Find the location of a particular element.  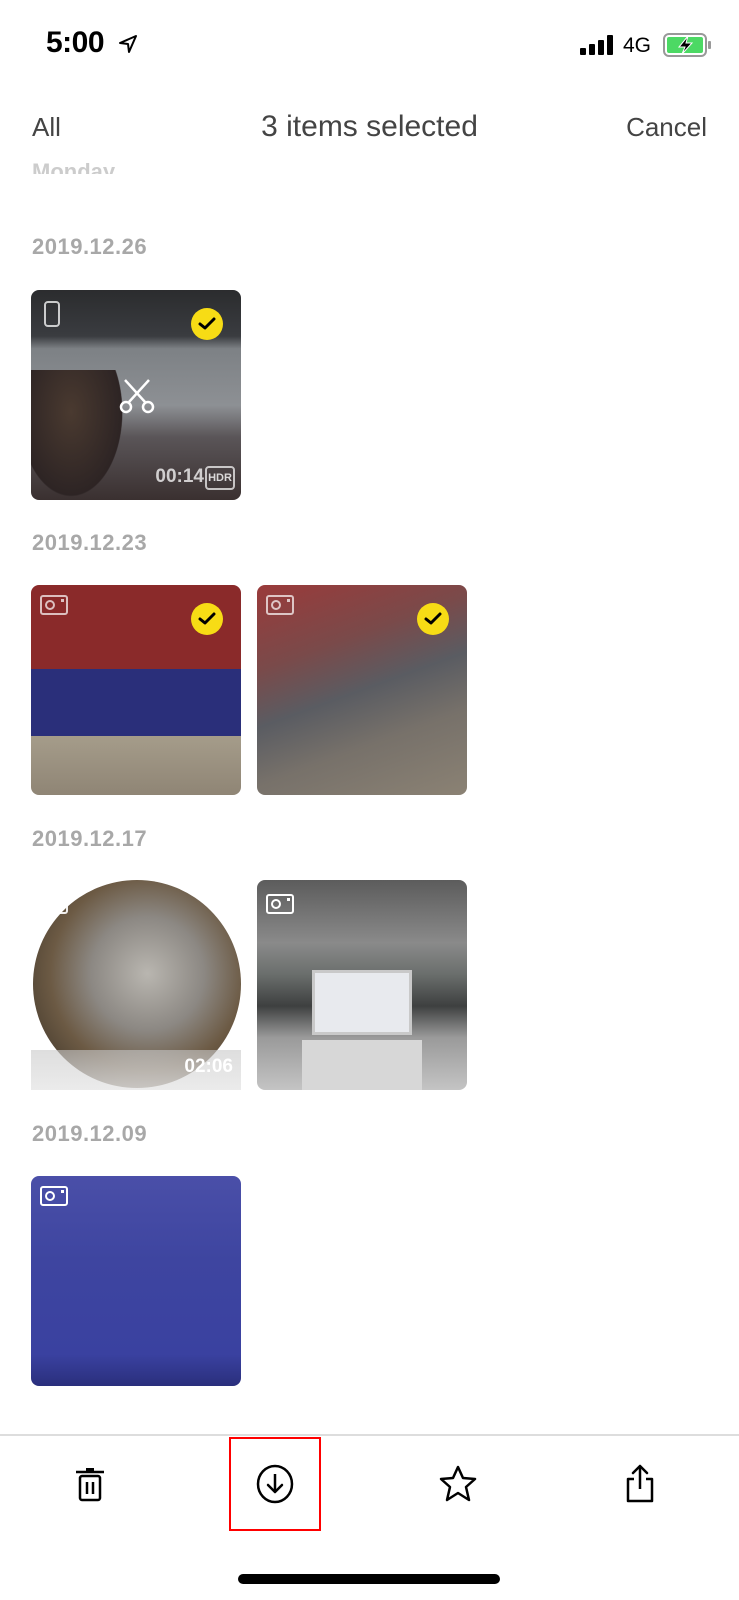

scissors-icon is located at coordinates (137, 396).